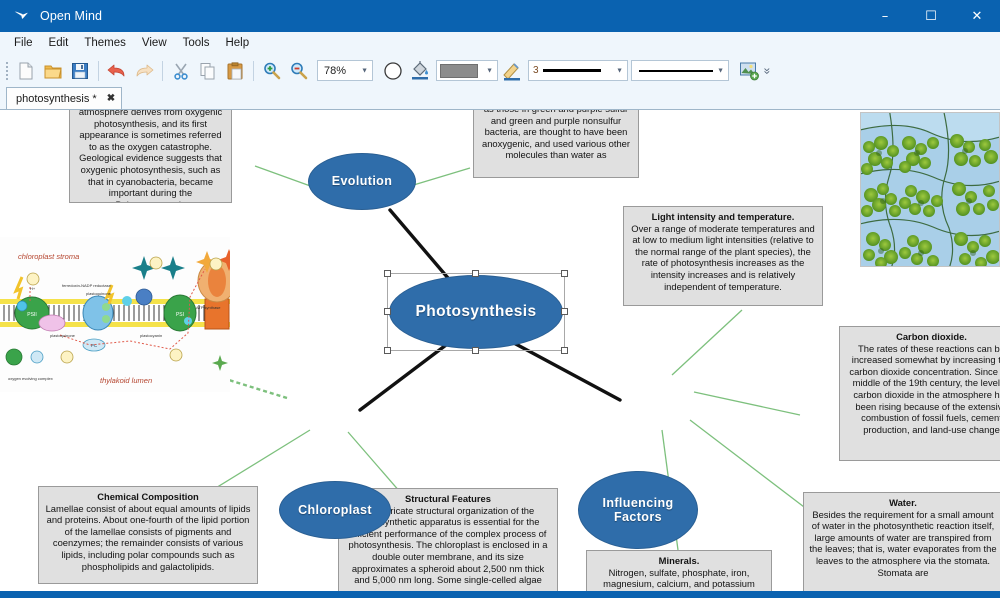 The width and height of the screenshot is (1000, 598). I want to click on node-evolution: Evolution, so click(362, 181).